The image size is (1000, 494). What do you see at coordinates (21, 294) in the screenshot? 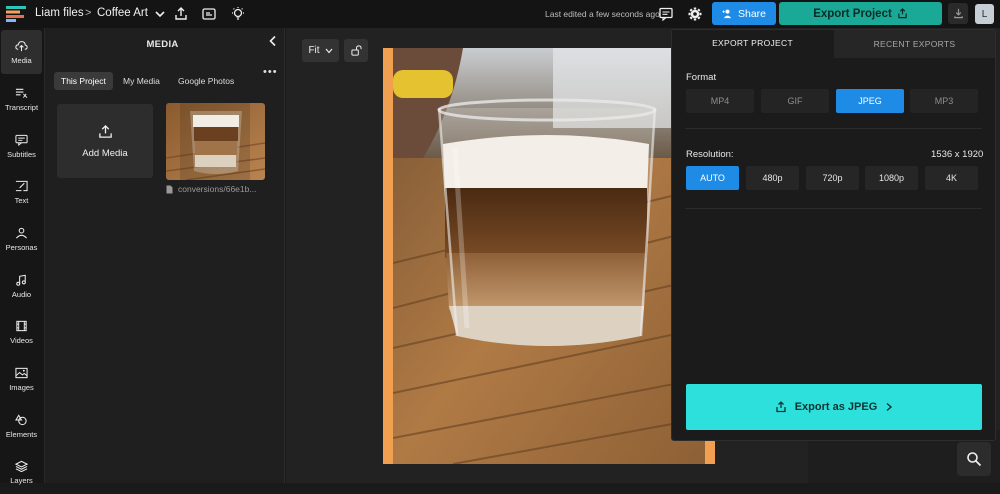
I see `sidebar-item-label: Audio` at bounding box center [21, 294].